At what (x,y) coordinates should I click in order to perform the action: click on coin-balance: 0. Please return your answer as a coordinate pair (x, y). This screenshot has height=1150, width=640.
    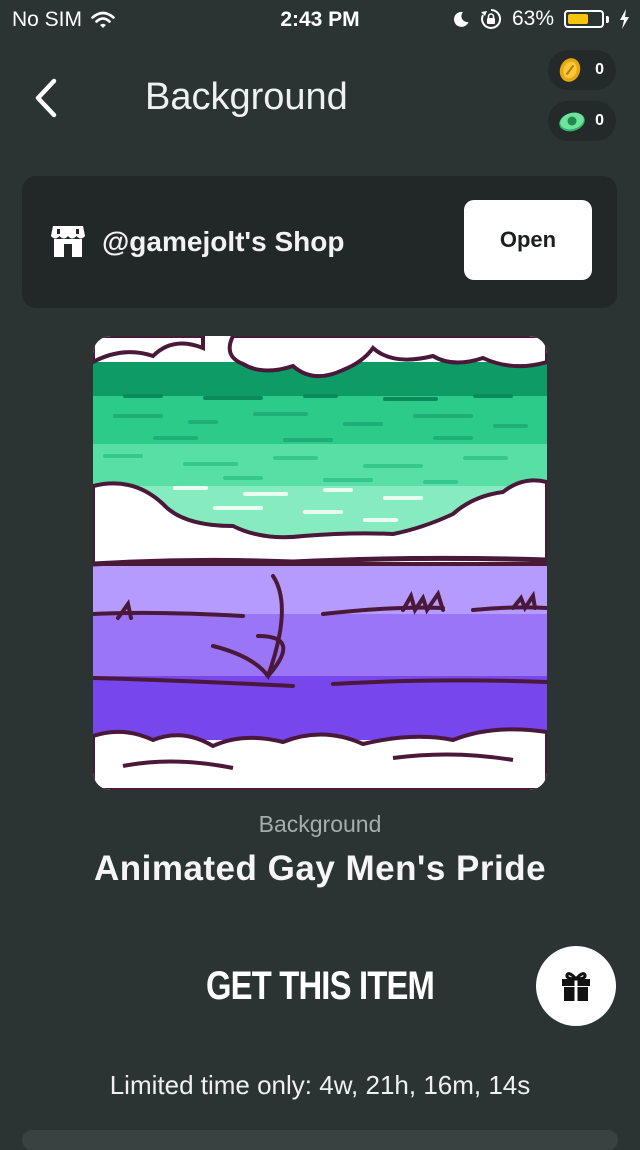
    Looking at the image, I should click on (582, 70).